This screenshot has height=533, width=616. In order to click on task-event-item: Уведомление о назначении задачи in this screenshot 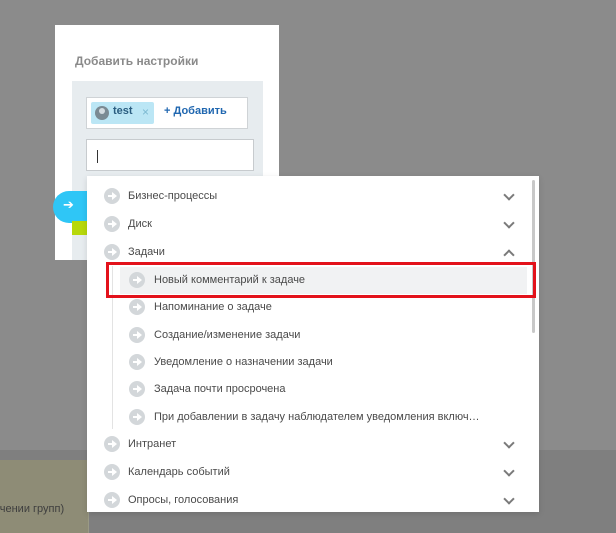, I will do `click(307, 362)`.